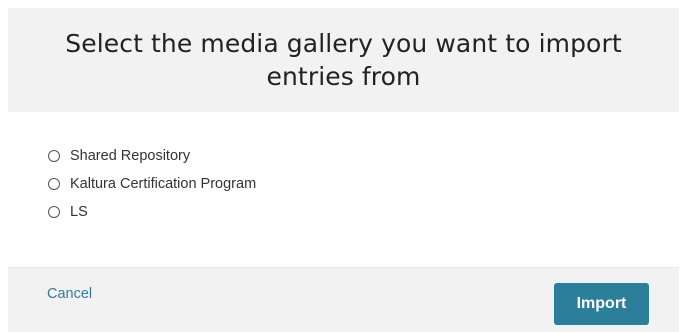 The width and height of the screenshot is (687, 332). What do you see at coordinates (163, 184) in the screenshot?
I see `gallery-option-label: Kaltura Certification Program` at bounding box center [163, 184].